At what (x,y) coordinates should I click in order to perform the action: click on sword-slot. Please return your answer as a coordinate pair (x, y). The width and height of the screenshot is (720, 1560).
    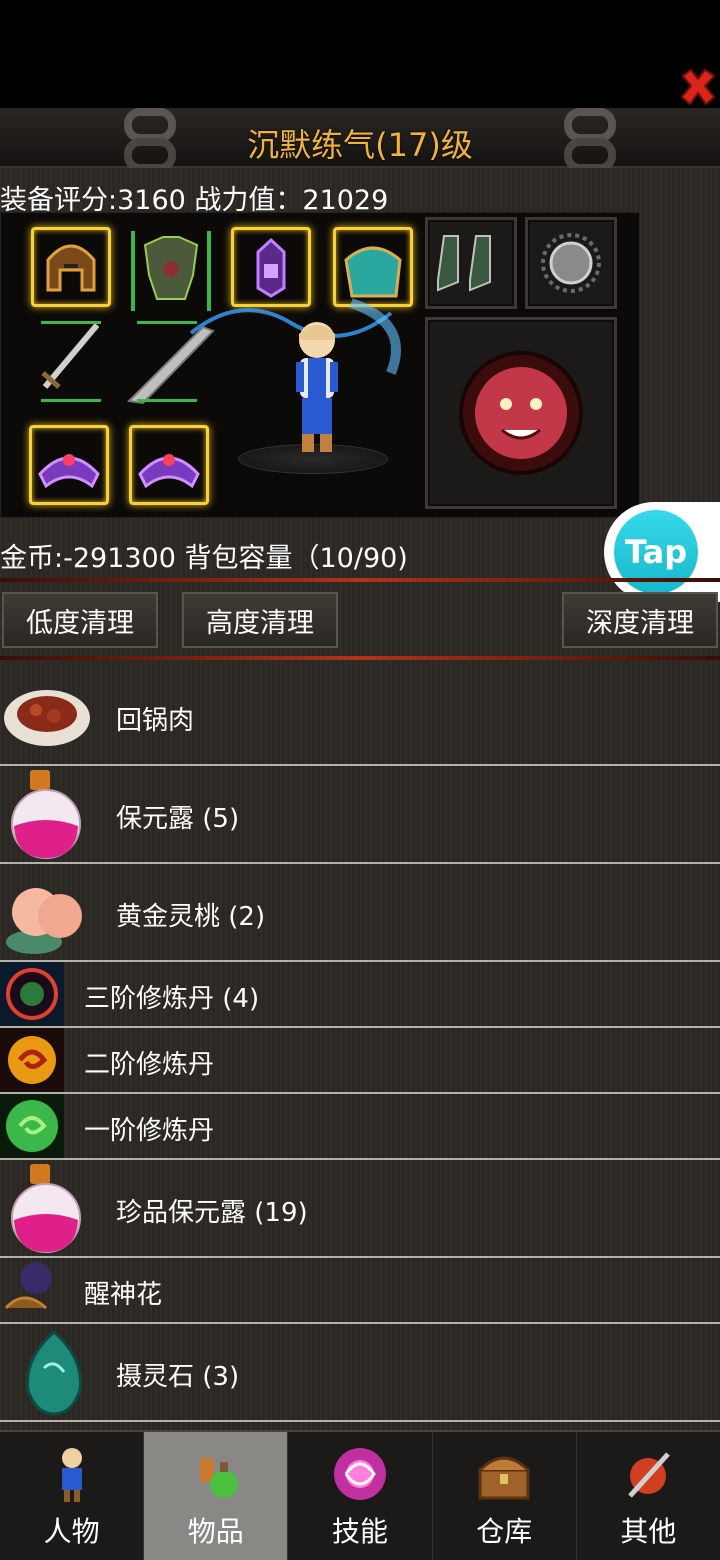
    Looking at the image, I should click on (71, 357).